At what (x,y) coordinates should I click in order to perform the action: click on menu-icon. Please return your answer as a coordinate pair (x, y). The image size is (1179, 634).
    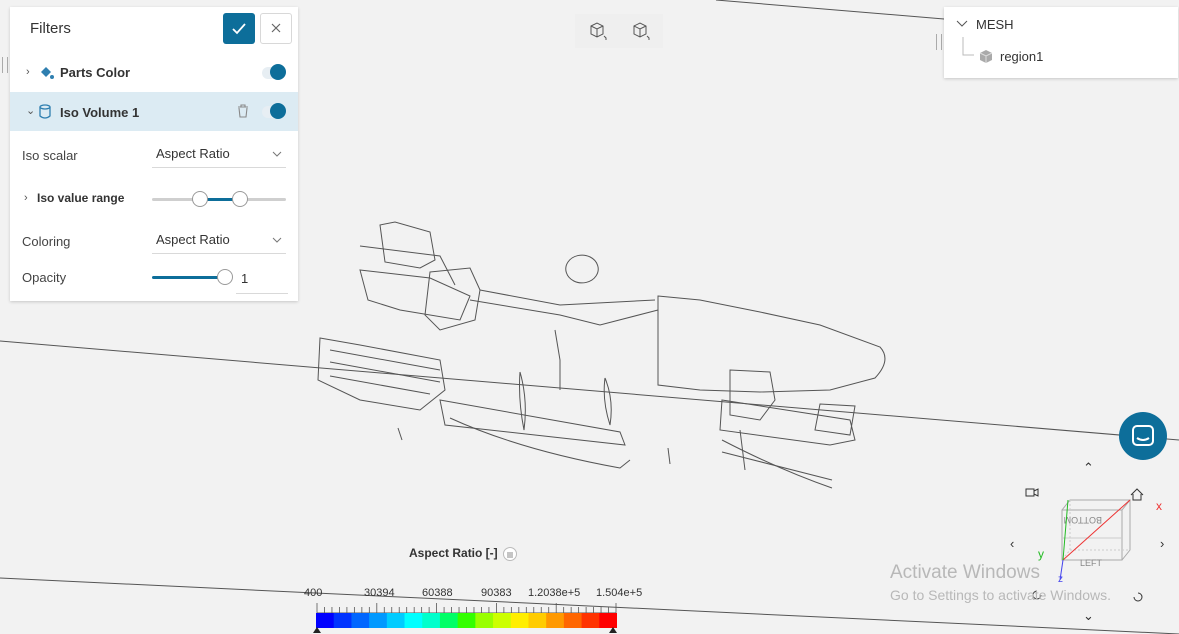
    Looking at the image, I should click on (510, 555).